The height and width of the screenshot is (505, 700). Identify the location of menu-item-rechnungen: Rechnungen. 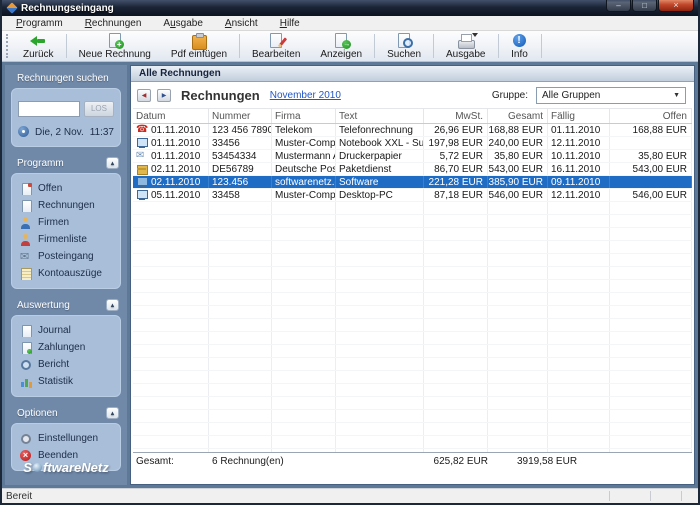
(113, 23).